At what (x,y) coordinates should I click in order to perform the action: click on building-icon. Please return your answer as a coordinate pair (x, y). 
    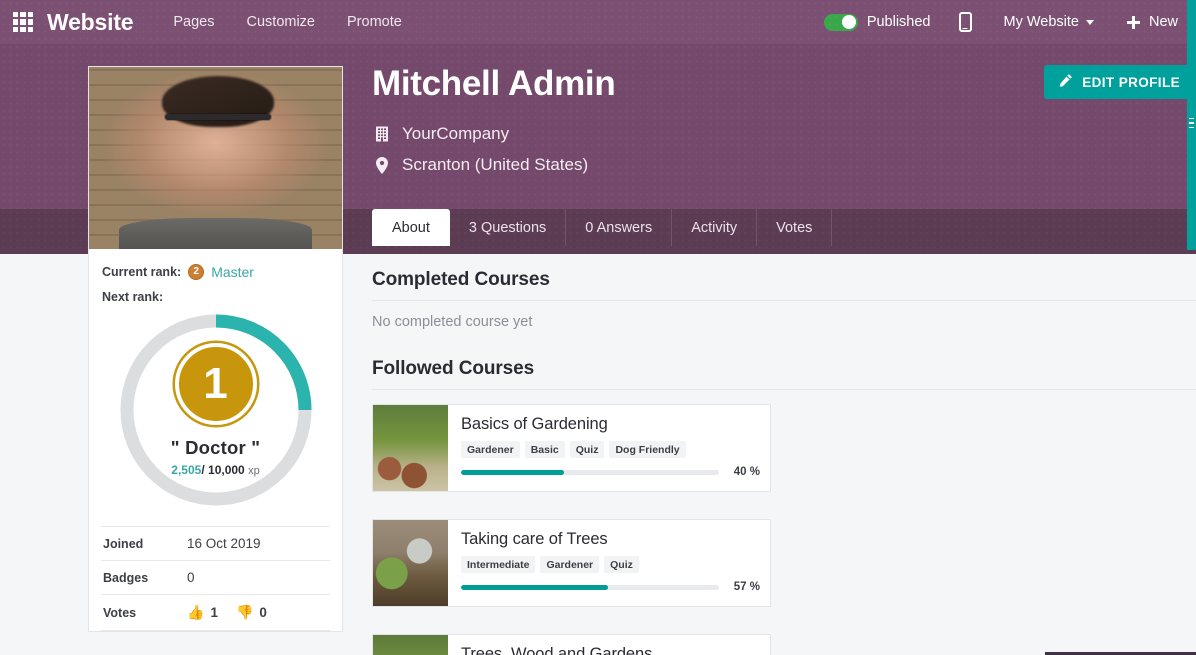
    Looking at the image, I should click on (382, 134).